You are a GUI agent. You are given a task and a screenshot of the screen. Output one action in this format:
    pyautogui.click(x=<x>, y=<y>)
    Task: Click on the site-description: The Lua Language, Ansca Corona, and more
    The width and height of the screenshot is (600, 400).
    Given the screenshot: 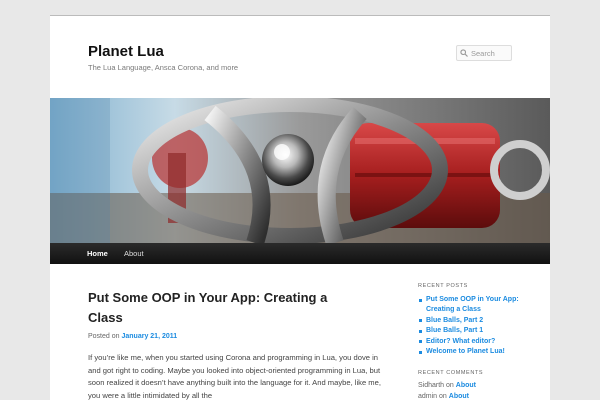 What is the action you would take?
    pyautogui.click(x=163, y=67)
    